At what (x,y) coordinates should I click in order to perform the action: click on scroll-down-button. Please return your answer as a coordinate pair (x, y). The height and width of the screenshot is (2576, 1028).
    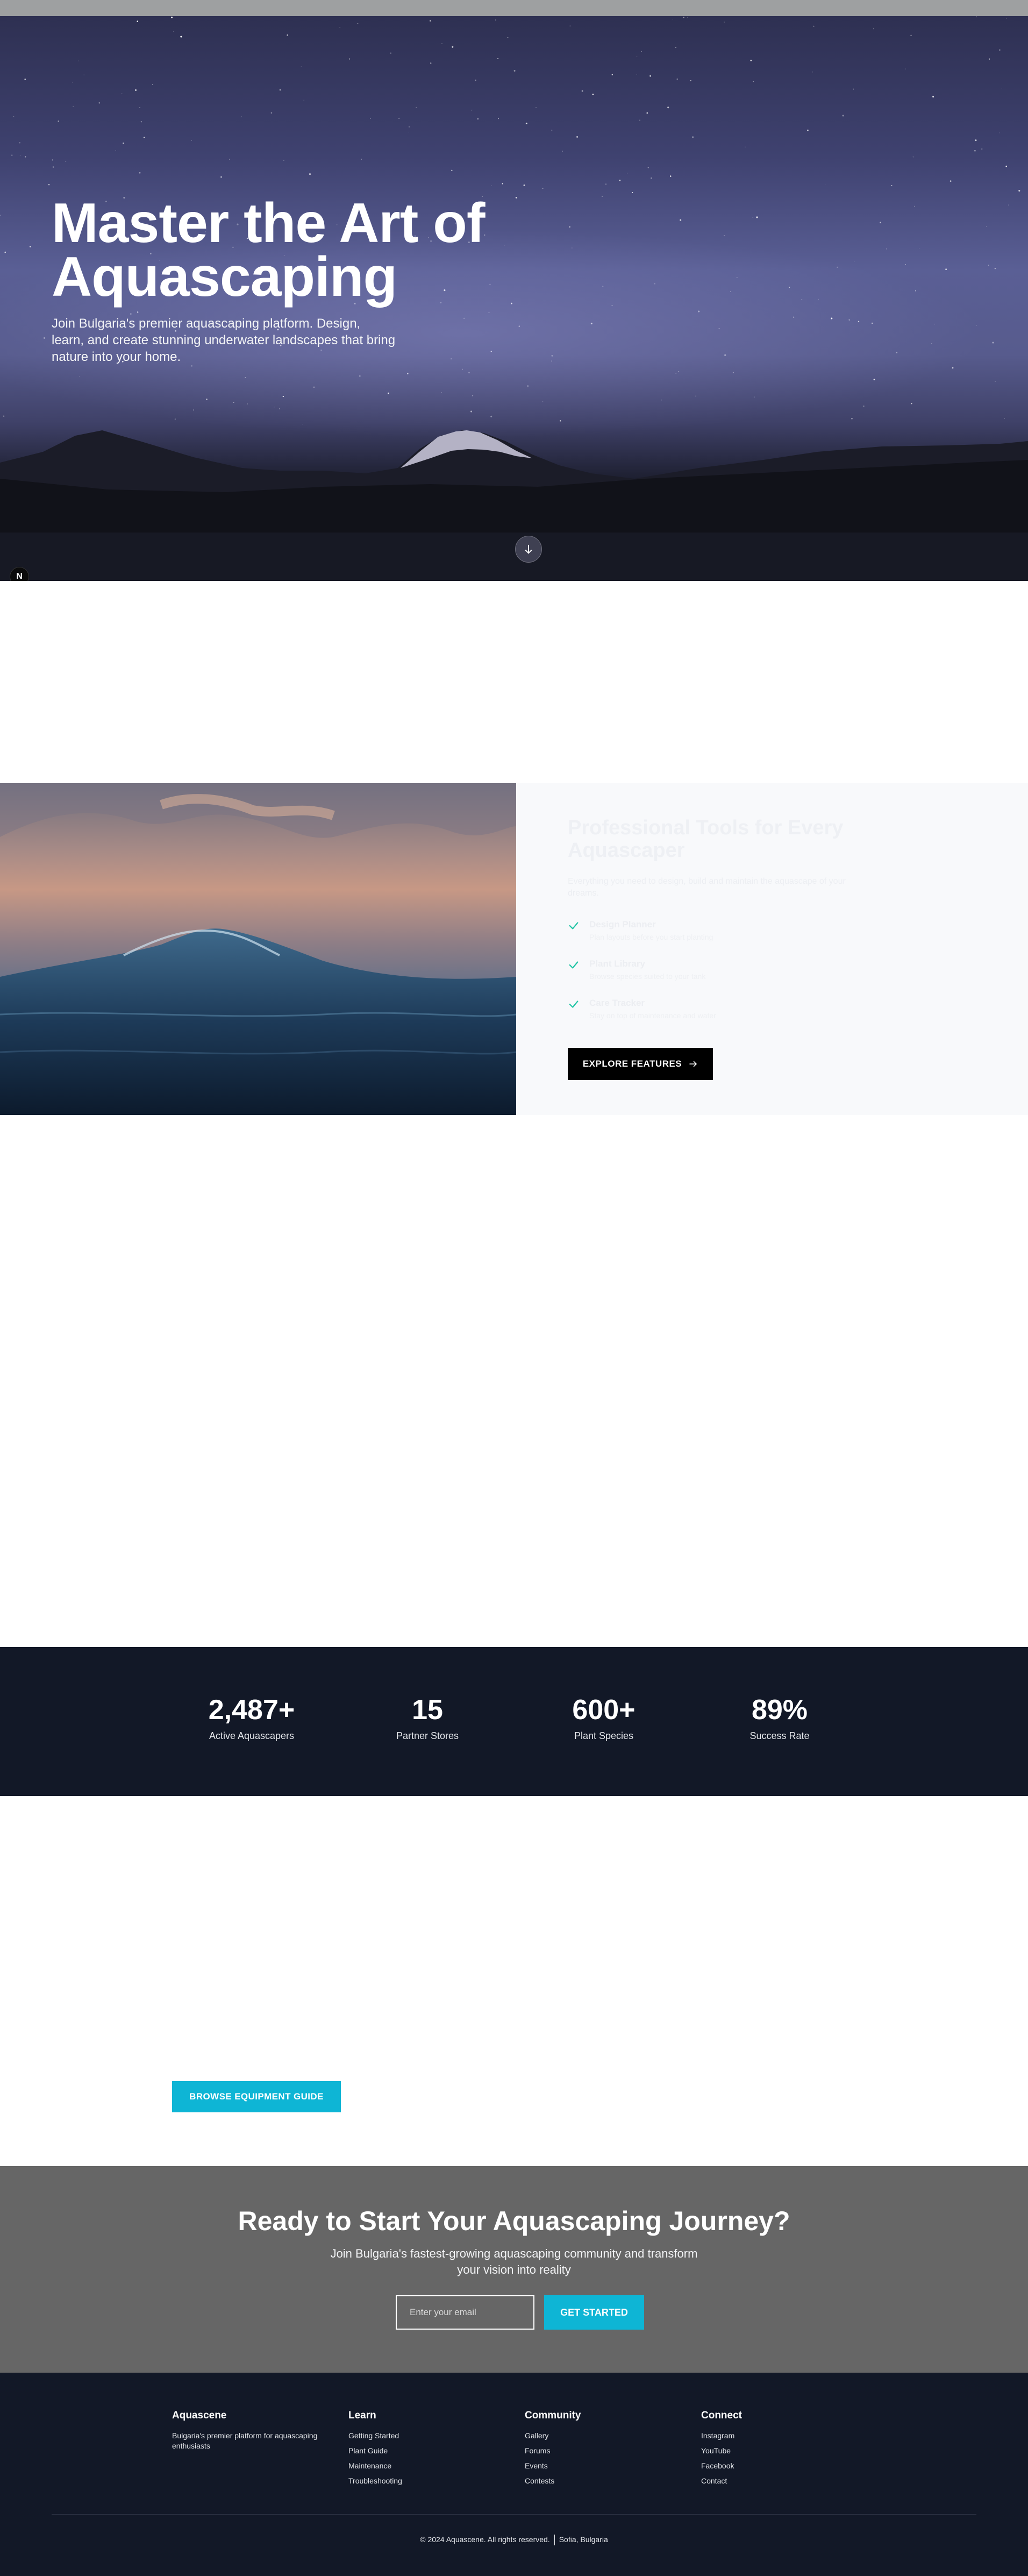
    Looking at the image, I should click on (528, 549).